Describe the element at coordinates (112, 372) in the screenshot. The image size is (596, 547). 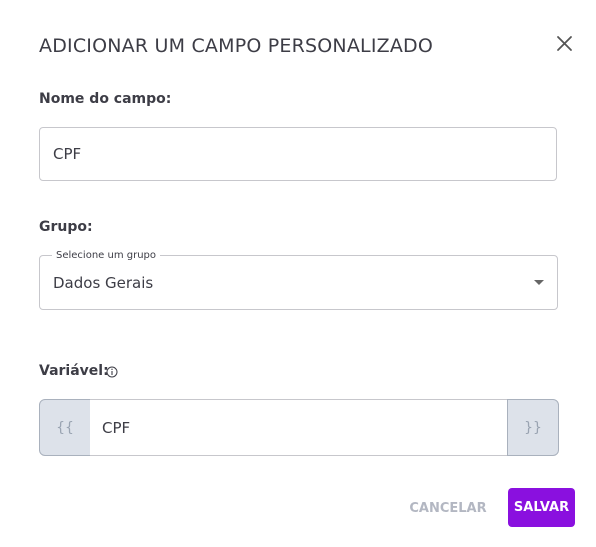
I see `info-icon` at that location.